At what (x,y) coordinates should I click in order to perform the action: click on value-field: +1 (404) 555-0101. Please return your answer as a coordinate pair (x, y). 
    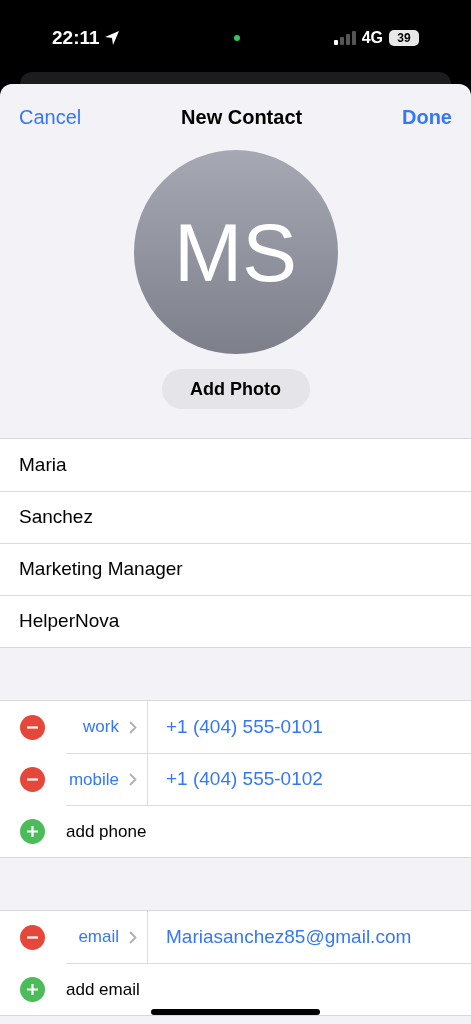
    Looking at the image, I should click on (235, 727).